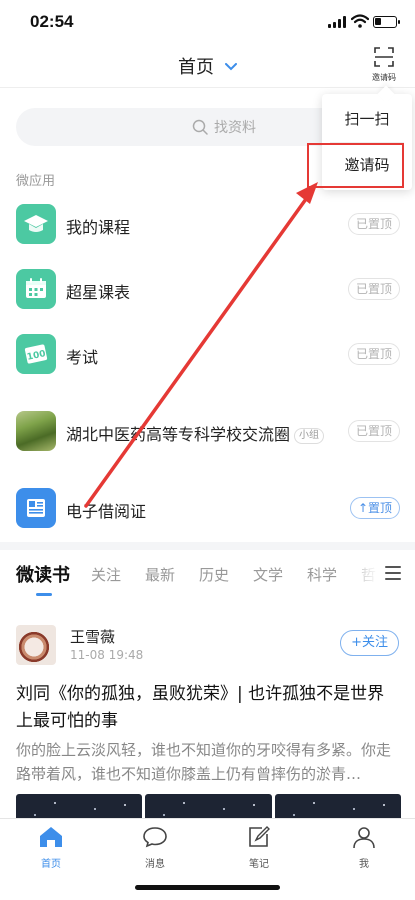  Describe the element at coordinates (309, 435) in the screenshot. I see `group-tag: 小组` at that location.